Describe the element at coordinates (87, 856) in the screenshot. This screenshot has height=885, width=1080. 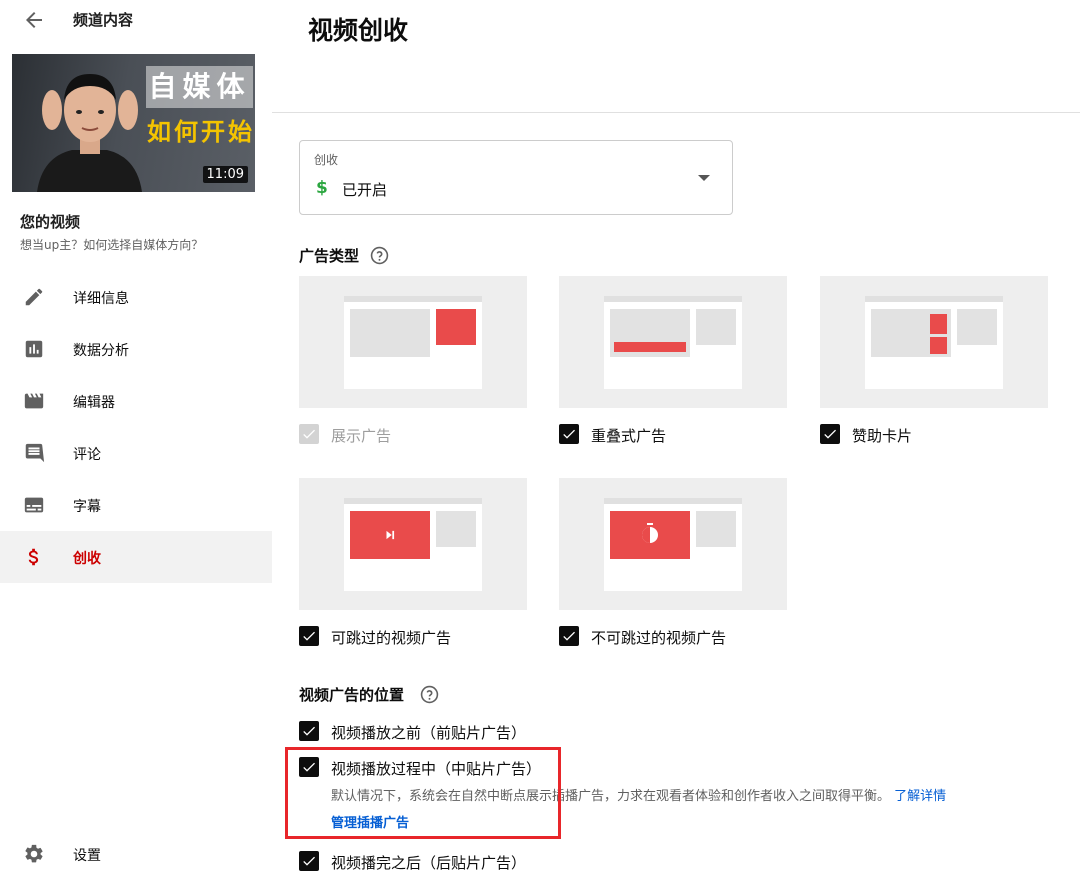
I see `sidebar-item-label: 设置` at that location.